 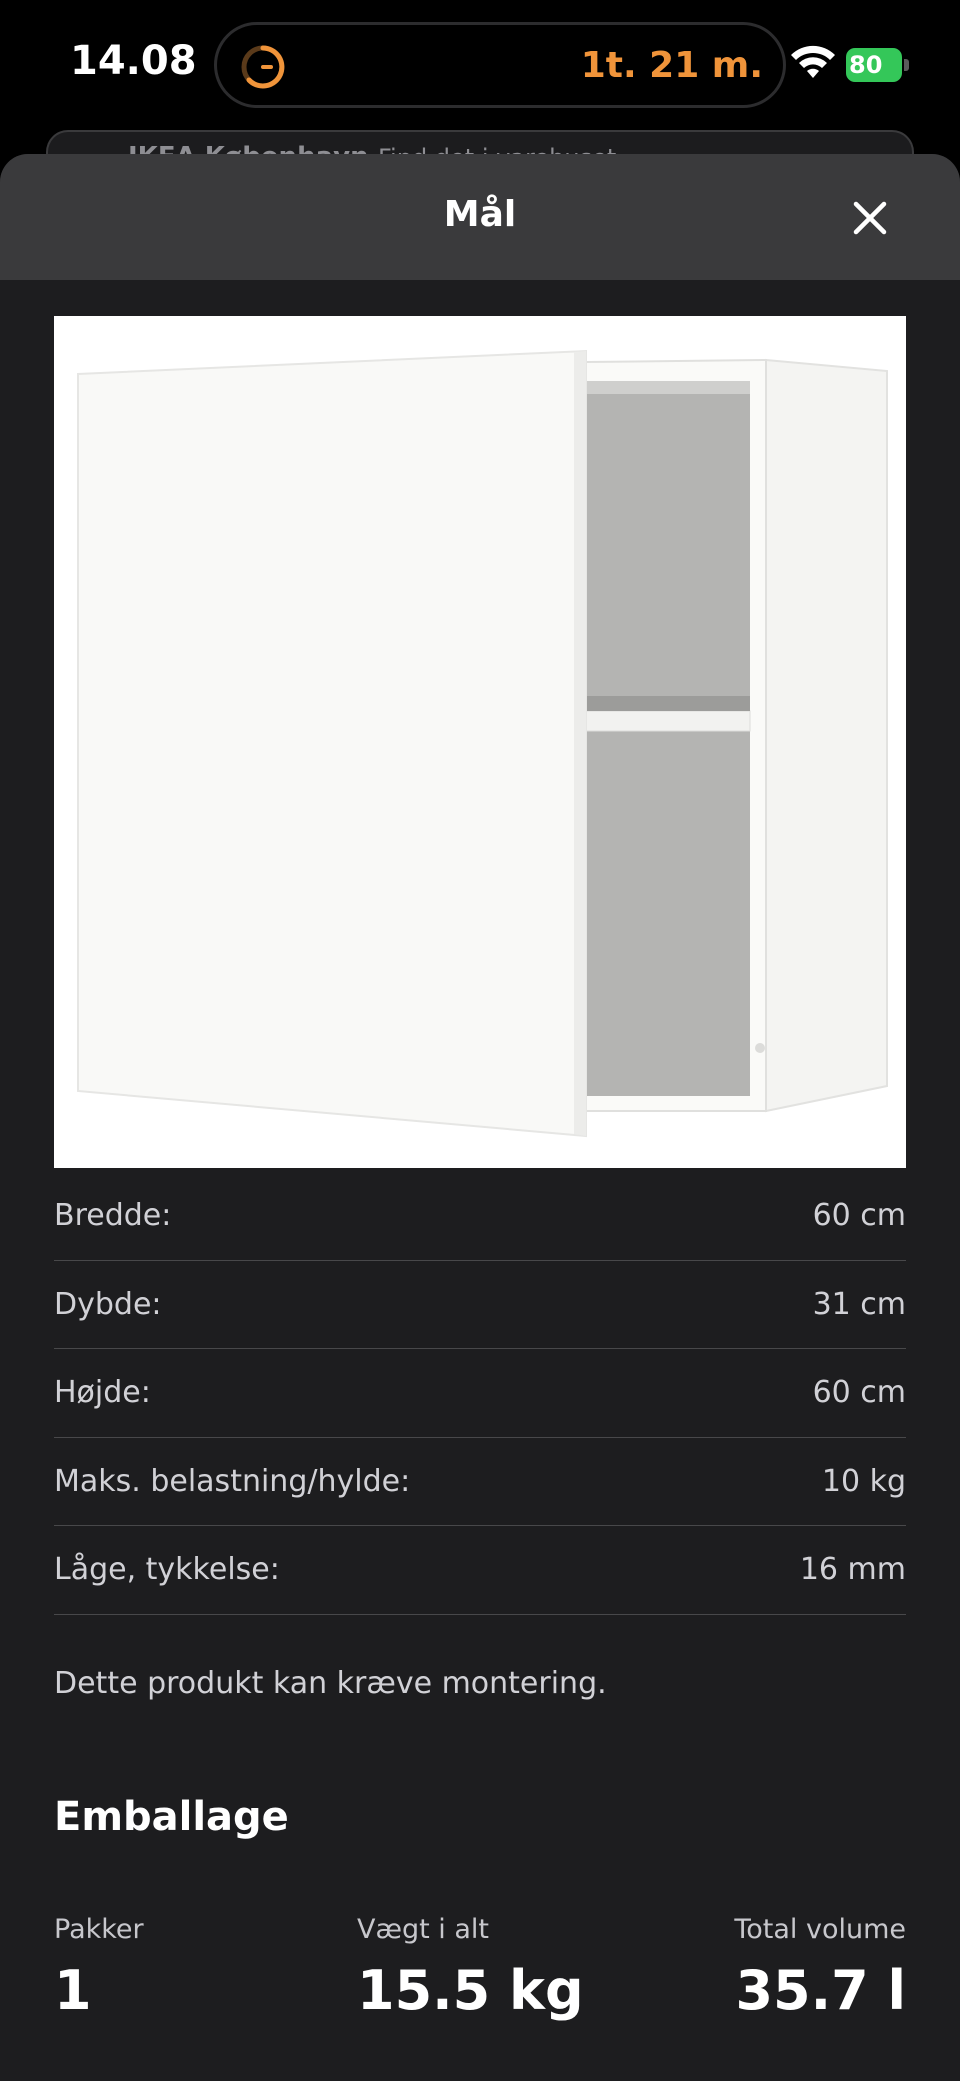 I want to click on dimension-value: 10 kg, so click(x=863, y=1481).